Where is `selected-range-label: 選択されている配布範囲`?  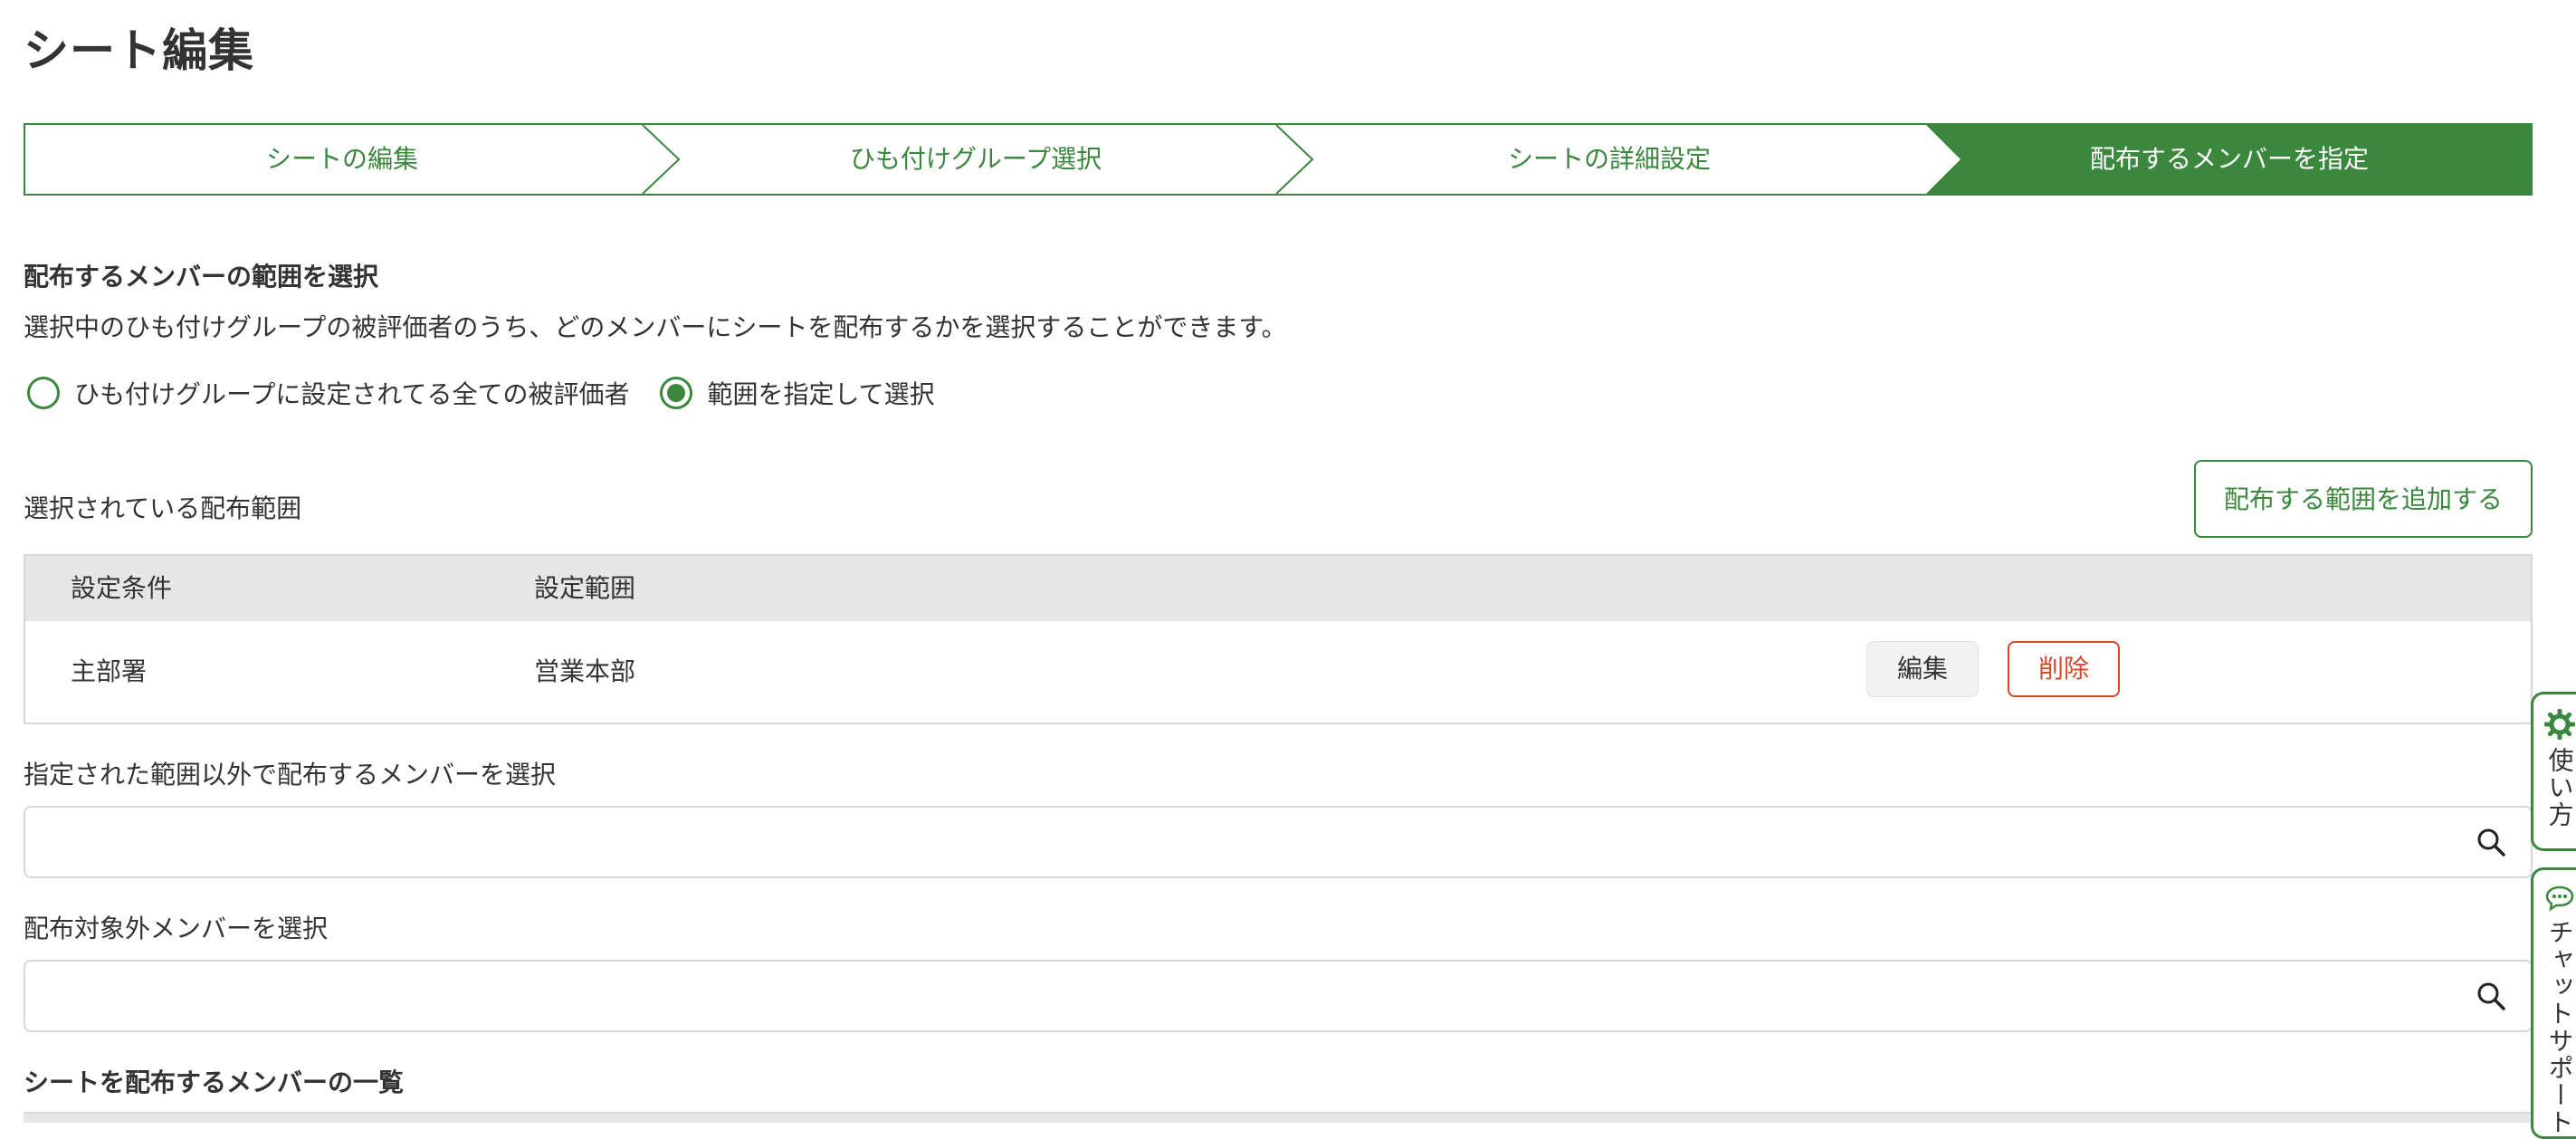 selected-range-label: 選択されている配布範囲 is located at coordinates (163, 507).